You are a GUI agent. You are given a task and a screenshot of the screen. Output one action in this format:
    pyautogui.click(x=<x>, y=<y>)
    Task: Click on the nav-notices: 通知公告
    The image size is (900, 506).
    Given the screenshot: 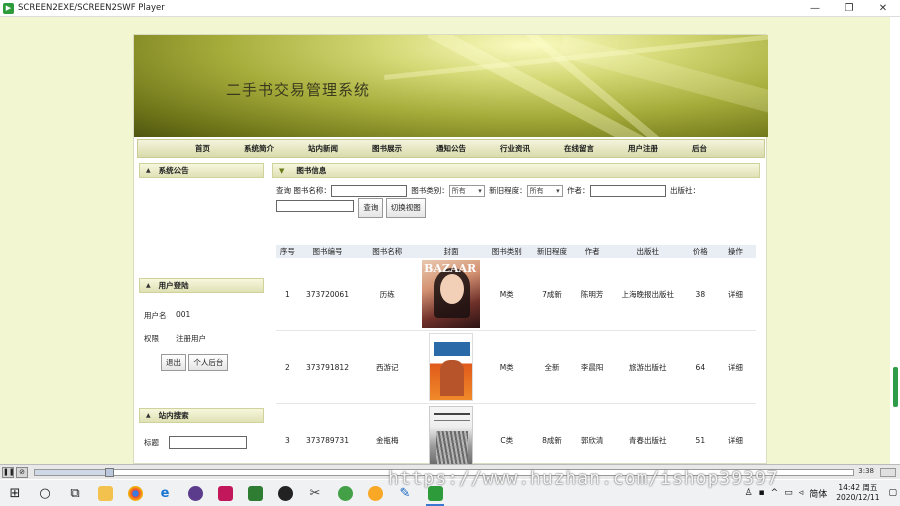 What is the action you would take?
    pyautogui.click(x=451, y=148)
    